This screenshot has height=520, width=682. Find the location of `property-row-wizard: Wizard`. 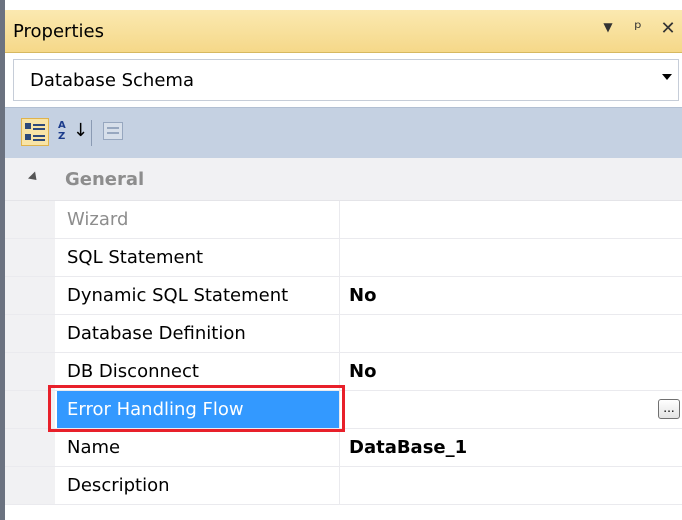

property-row-wizard: Wizard is located at coordinates (343, 220).